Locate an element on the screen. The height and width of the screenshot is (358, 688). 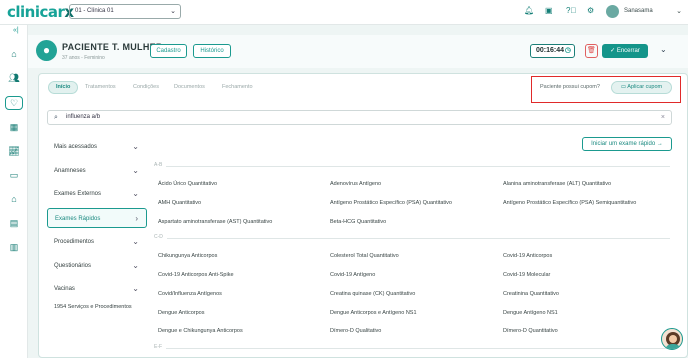
exam-item: Covid-19 Anticorpos Anti-Spike is located at coordinates (196, 275).